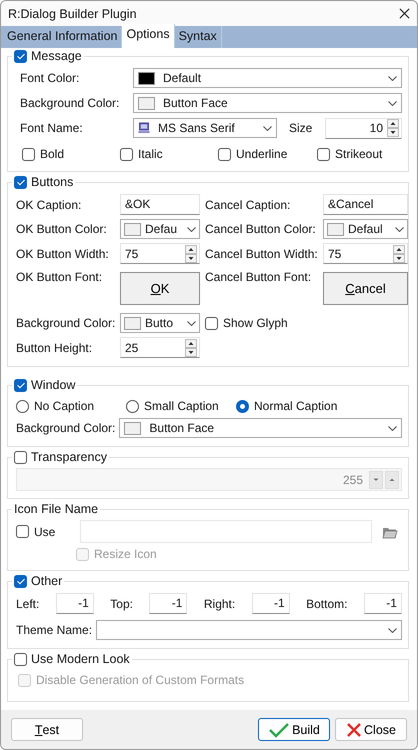 The width and height of the screenshot is (418, 750). I want to click on group-title: Other, so click(46, 581).